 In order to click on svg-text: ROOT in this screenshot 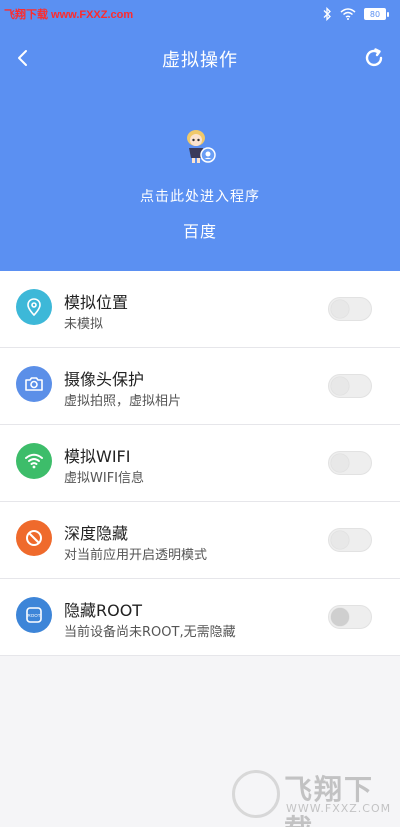, I will do `click(34, 615)`.